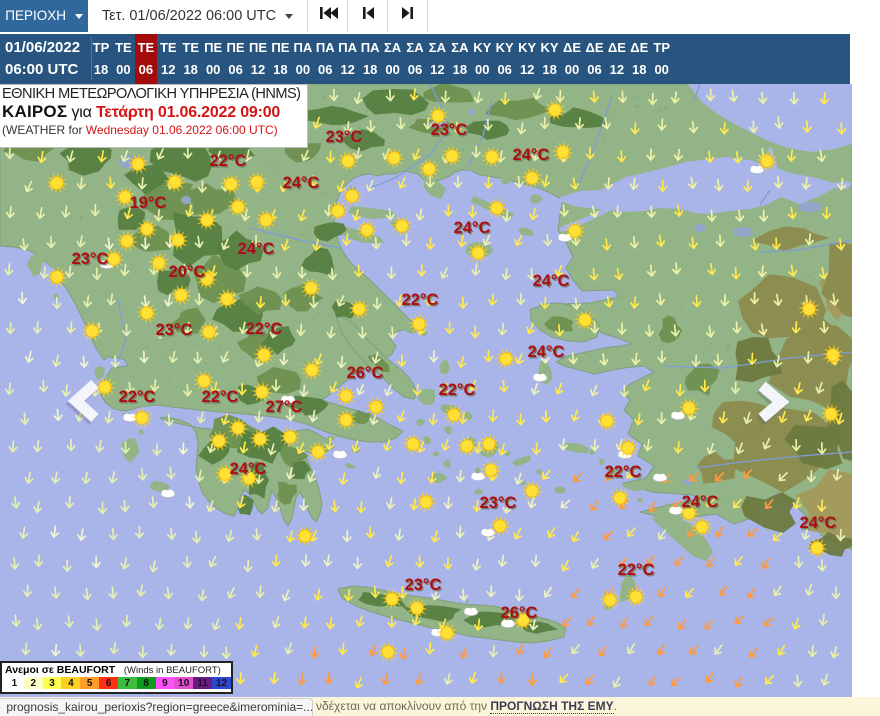 This screenshot has width=880, height=716. What do you see at coordinates (284, 407) in the screenshot?
I see `svg-text: 27°C` at bounding box center [284, 407].